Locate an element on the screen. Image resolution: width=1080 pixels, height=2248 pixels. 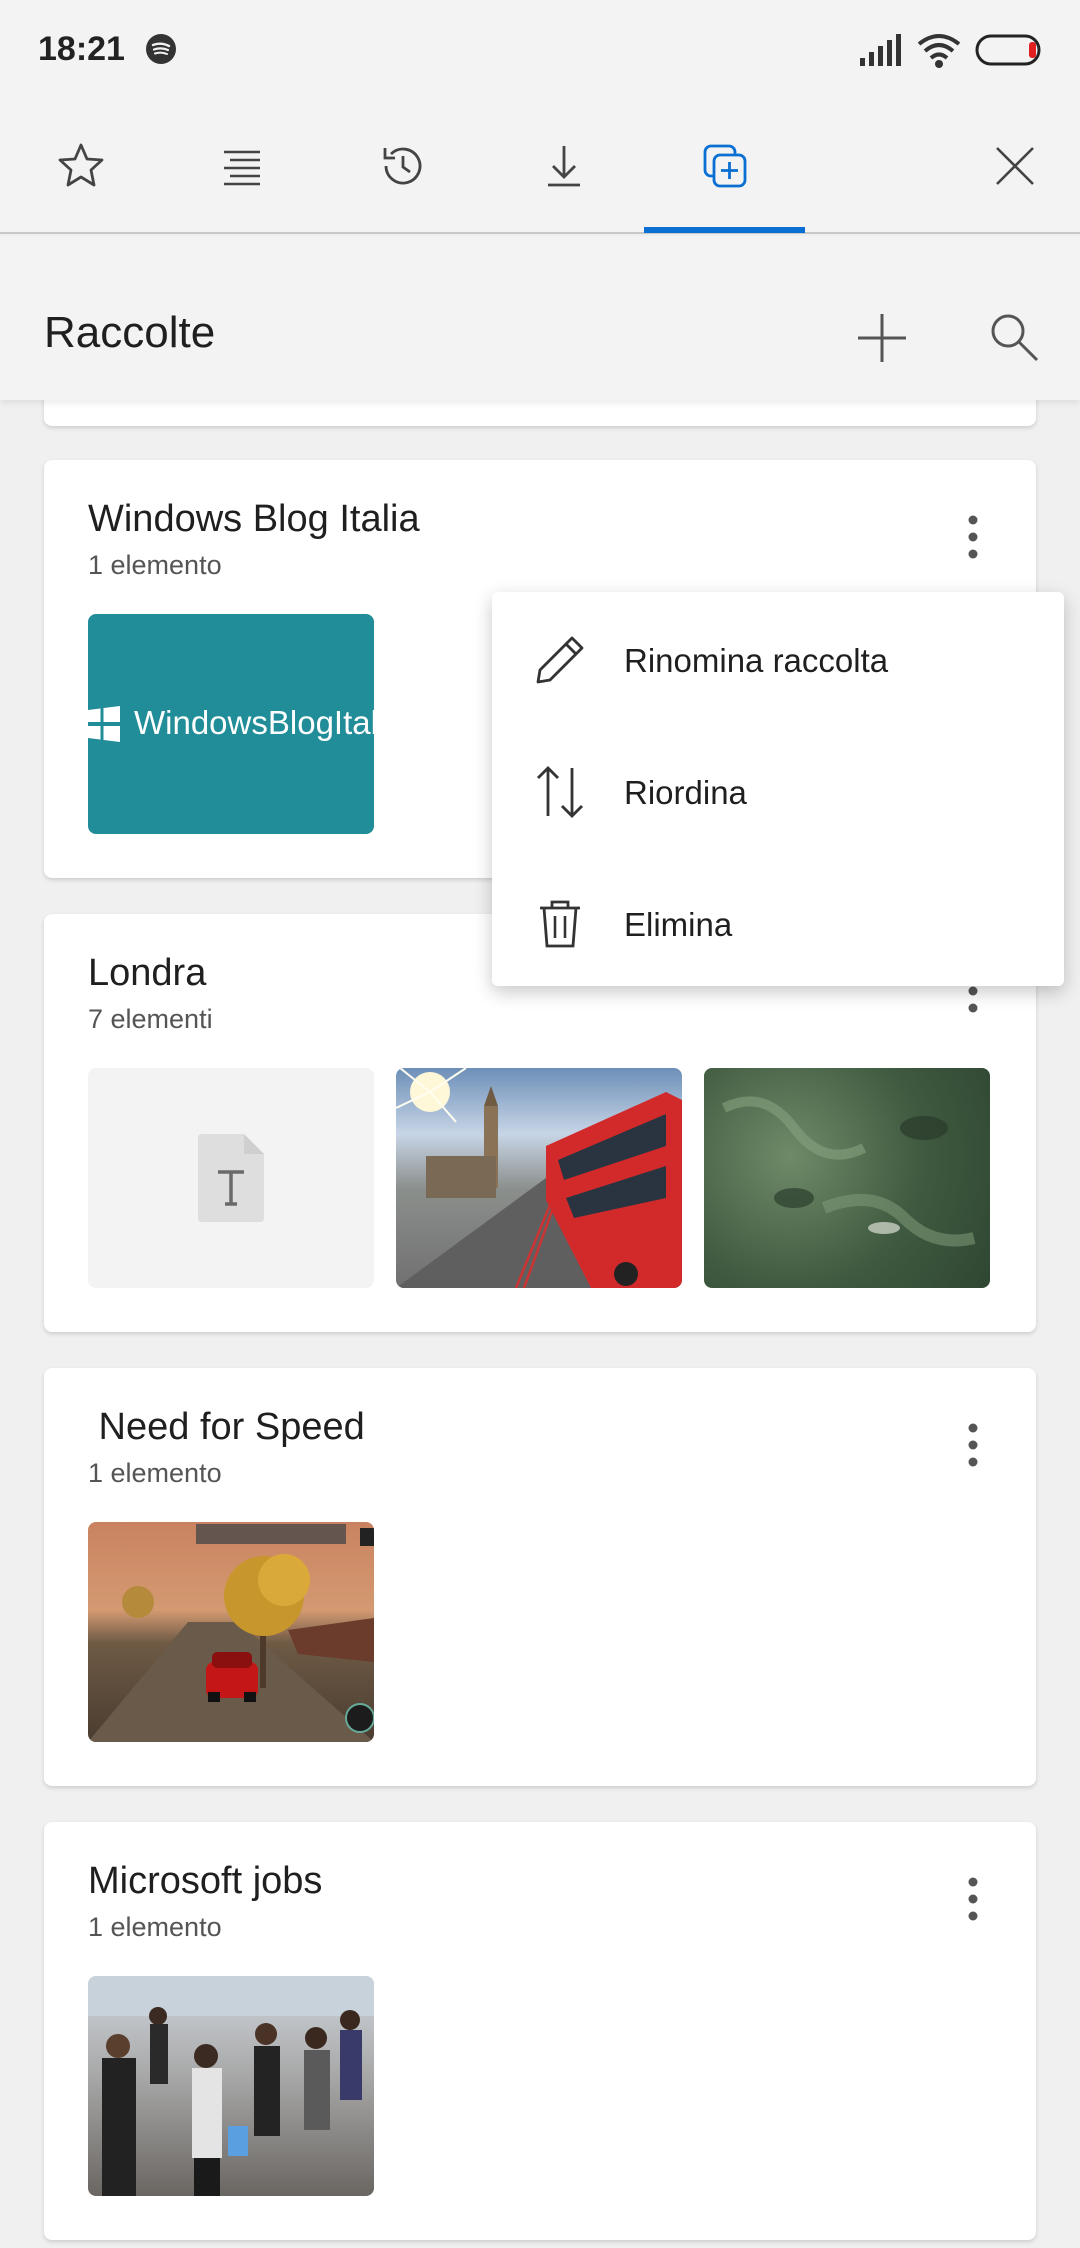
add-collection-icon is located at coordinates (882, 338).